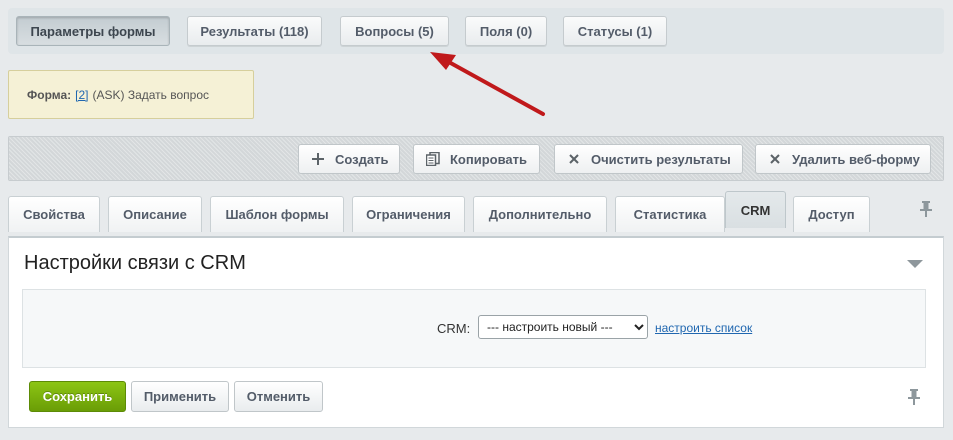 This screenshot has height=440, width=953. What do you see at coordinates (703, 328) in the screenshot?
I see `configure-list-link: настроить список` at bounding box center [703, 328].